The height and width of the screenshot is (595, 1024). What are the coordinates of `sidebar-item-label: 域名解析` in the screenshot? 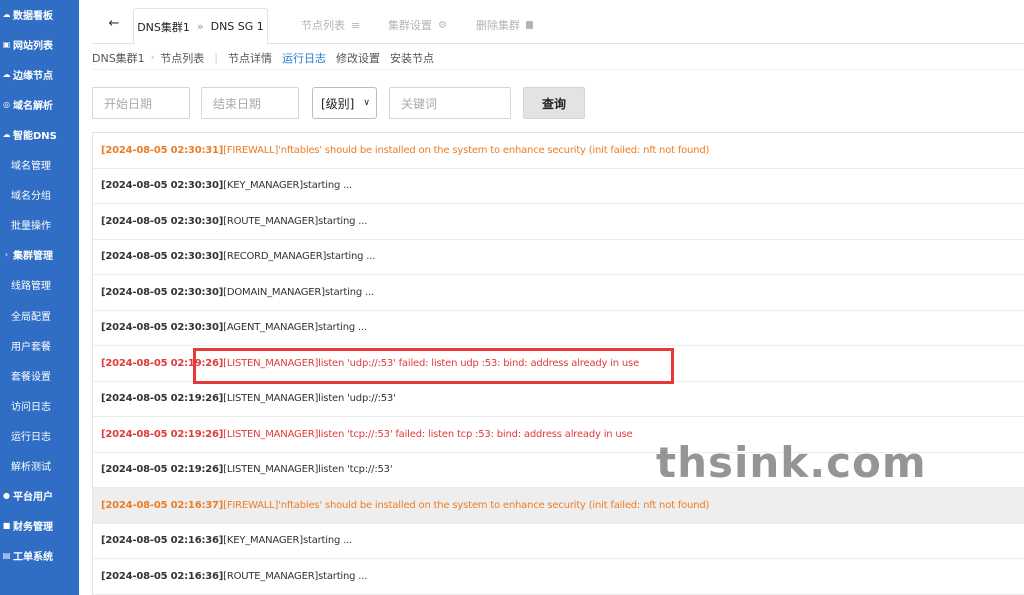 It's located at (33, 106).